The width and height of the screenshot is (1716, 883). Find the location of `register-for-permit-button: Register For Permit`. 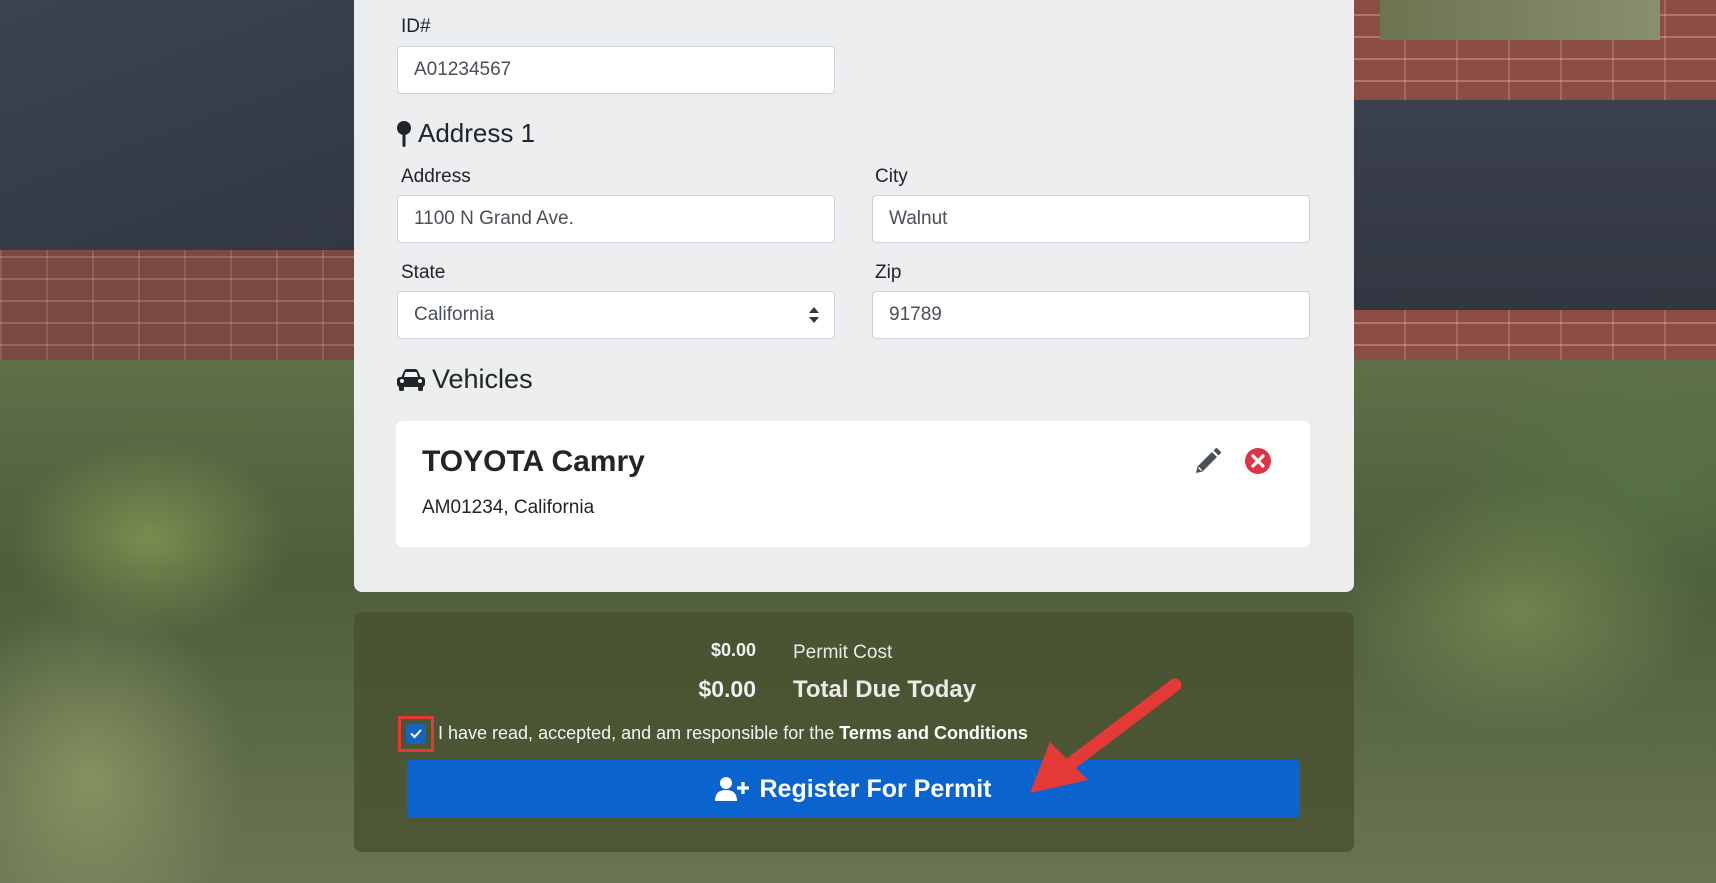

register-for-permit-button: Register For Permit is located at coordinates (853, 789).